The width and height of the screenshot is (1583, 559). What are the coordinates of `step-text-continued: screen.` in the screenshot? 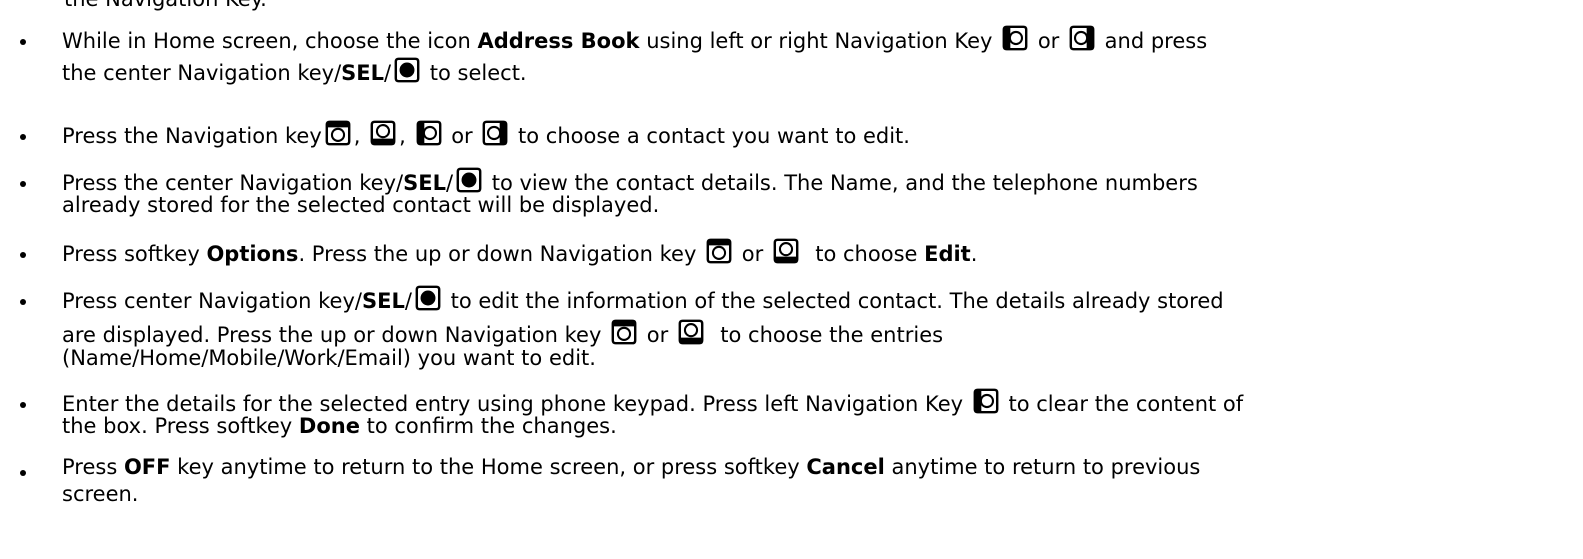 It's located at (100, 494).